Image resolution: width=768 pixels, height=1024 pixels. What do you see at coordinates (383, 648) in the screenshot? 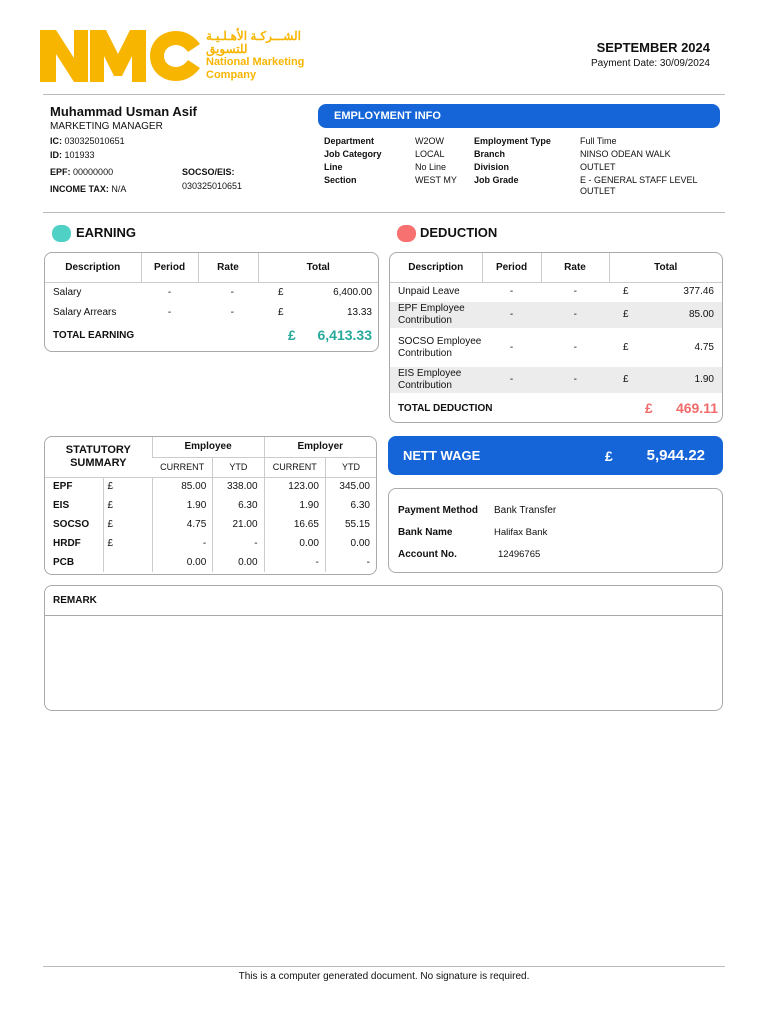
I see `remark-box: REMARK` at bounding box center [383, 648].